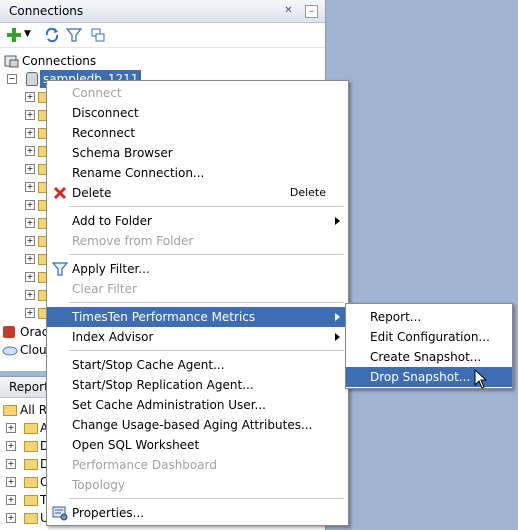 Image resolution: width=518 pixels, height=530 pixels. Describe the element at coordinates (197, 485) in the screenshot. I see `menu-item-topology: Topology` at that location.